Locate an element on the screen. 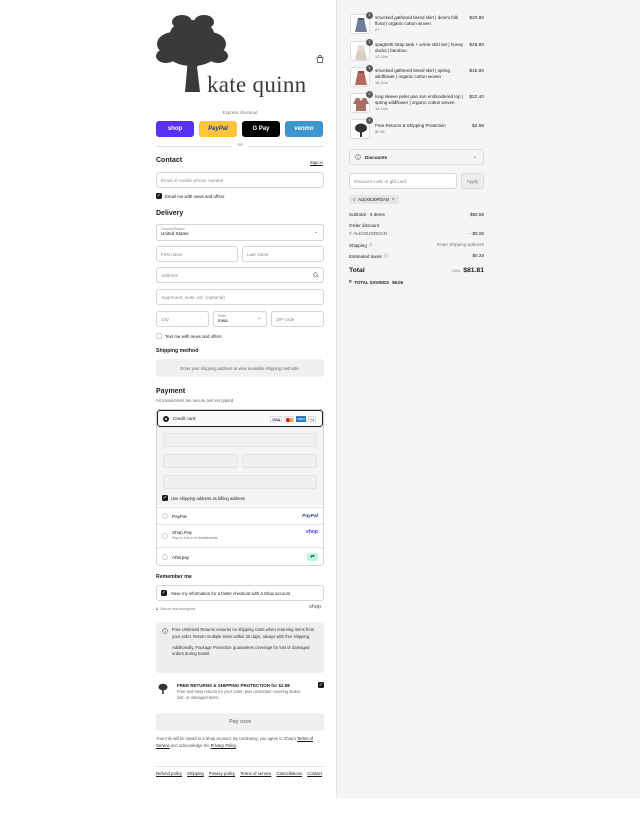 The height and width of the screenshot is (825, 640). taxes-value: $0.28 is located at coordinates (478, 255).